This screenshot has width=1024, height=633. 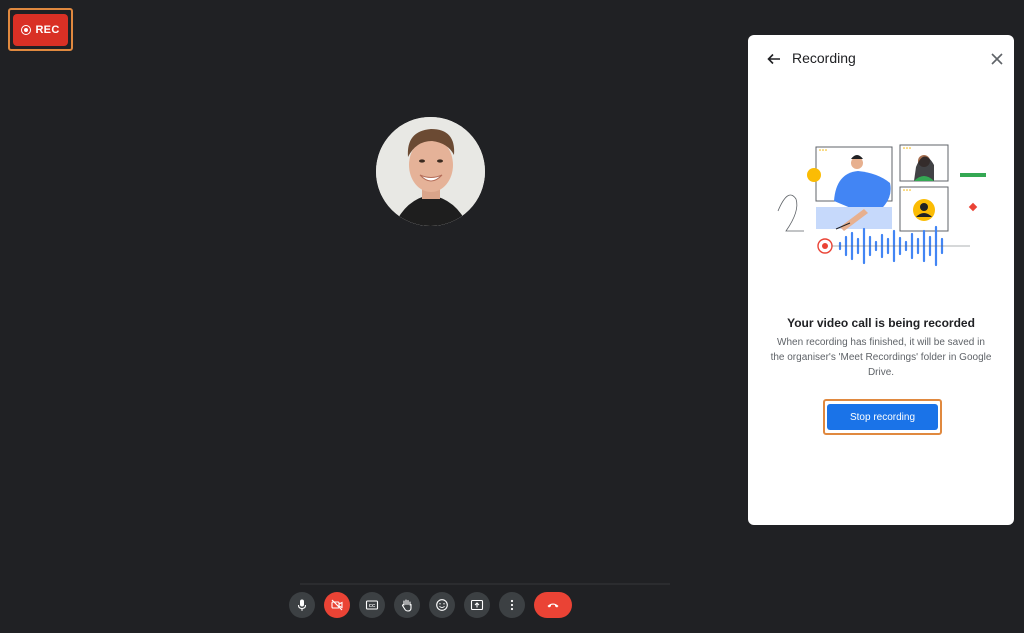 I want to click on emoji-icon, so click(x=442, y=605).